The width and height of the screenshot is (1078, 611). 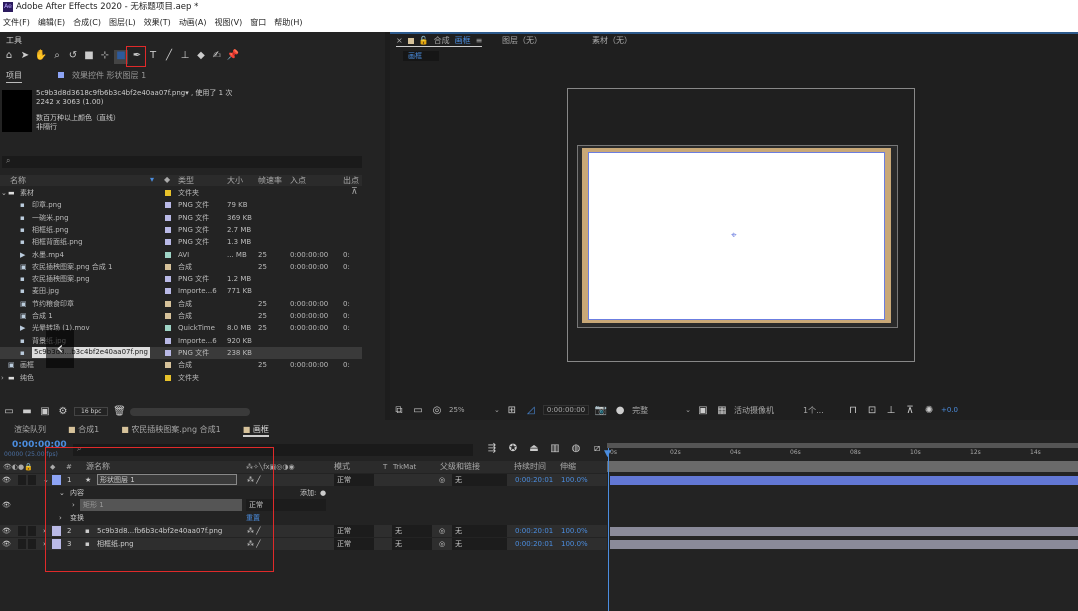 I want to click on channel-icon: ●, so click(x=620, y=410).